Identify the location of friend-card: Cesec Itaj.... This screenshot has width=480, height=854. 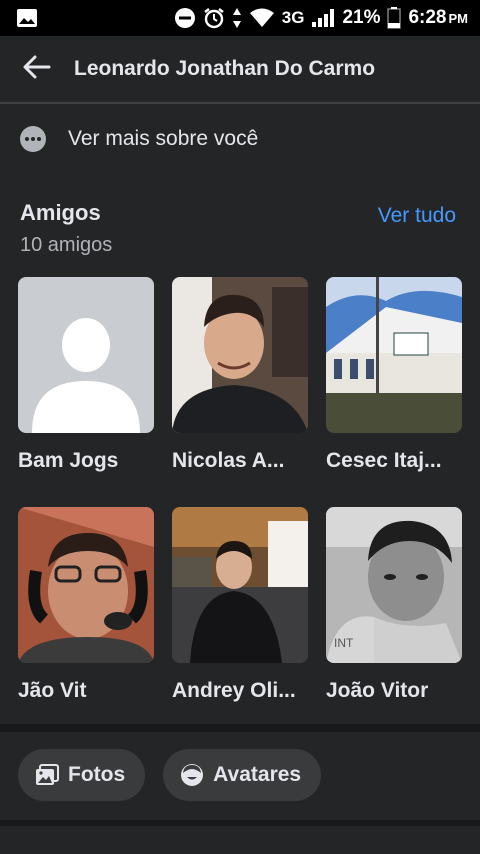
(394, 392).